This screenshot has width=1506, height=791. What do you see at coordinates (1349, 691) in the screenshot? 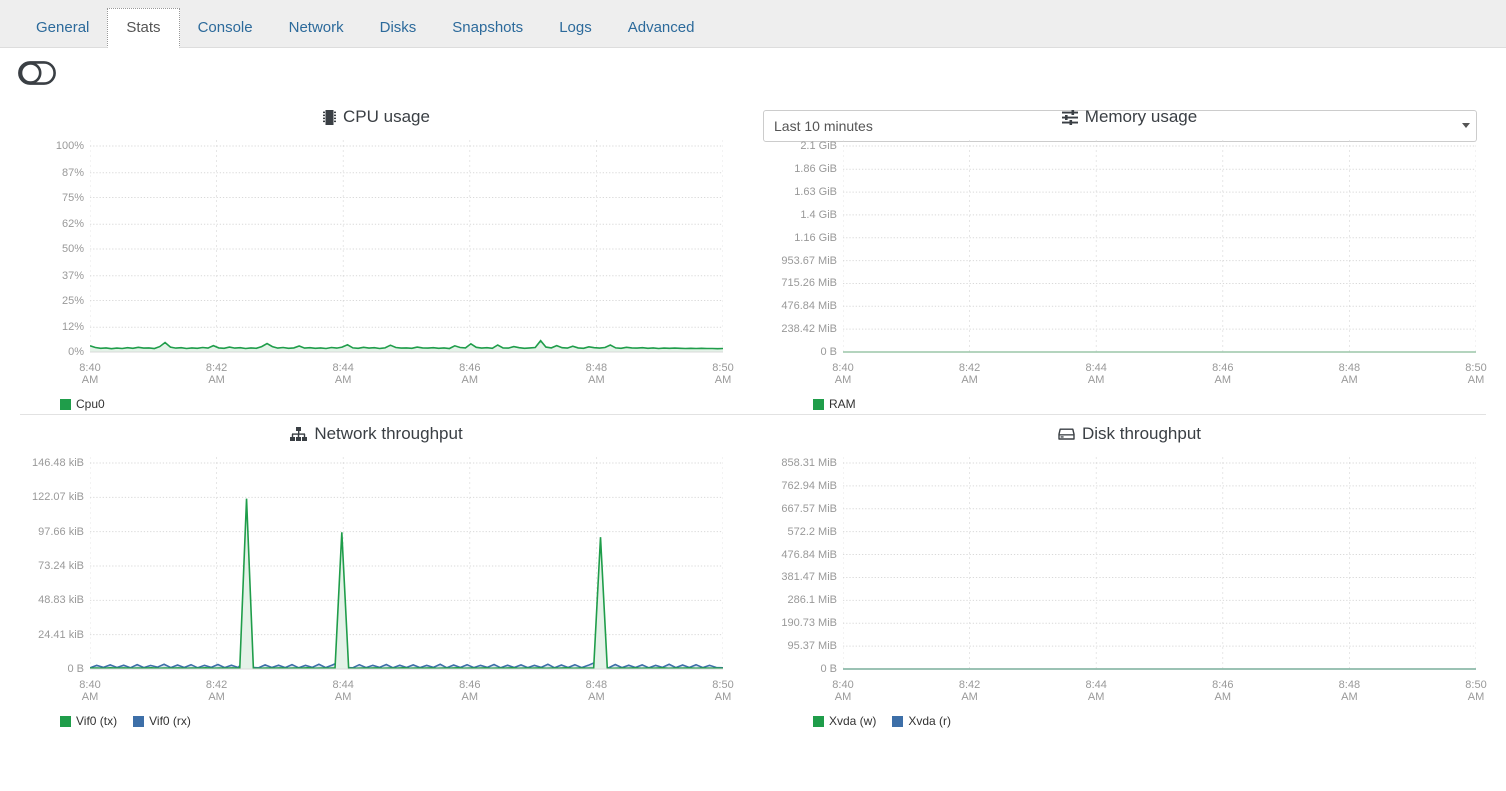
I see `disk-x-tick: 8:48 AM` at bounding box center [1349, 691].